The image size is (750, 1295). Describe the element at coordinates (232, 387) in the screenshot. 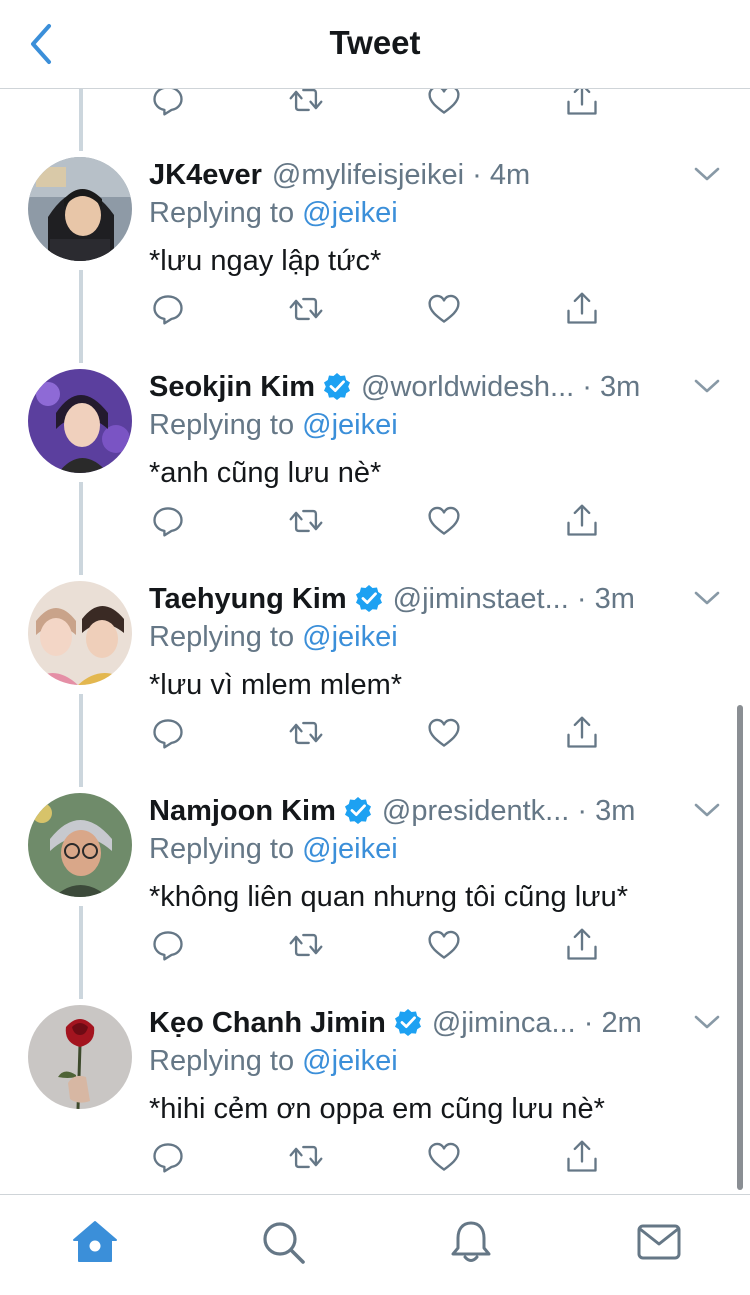

I see `display-name: Seokjin Kim` at that location.